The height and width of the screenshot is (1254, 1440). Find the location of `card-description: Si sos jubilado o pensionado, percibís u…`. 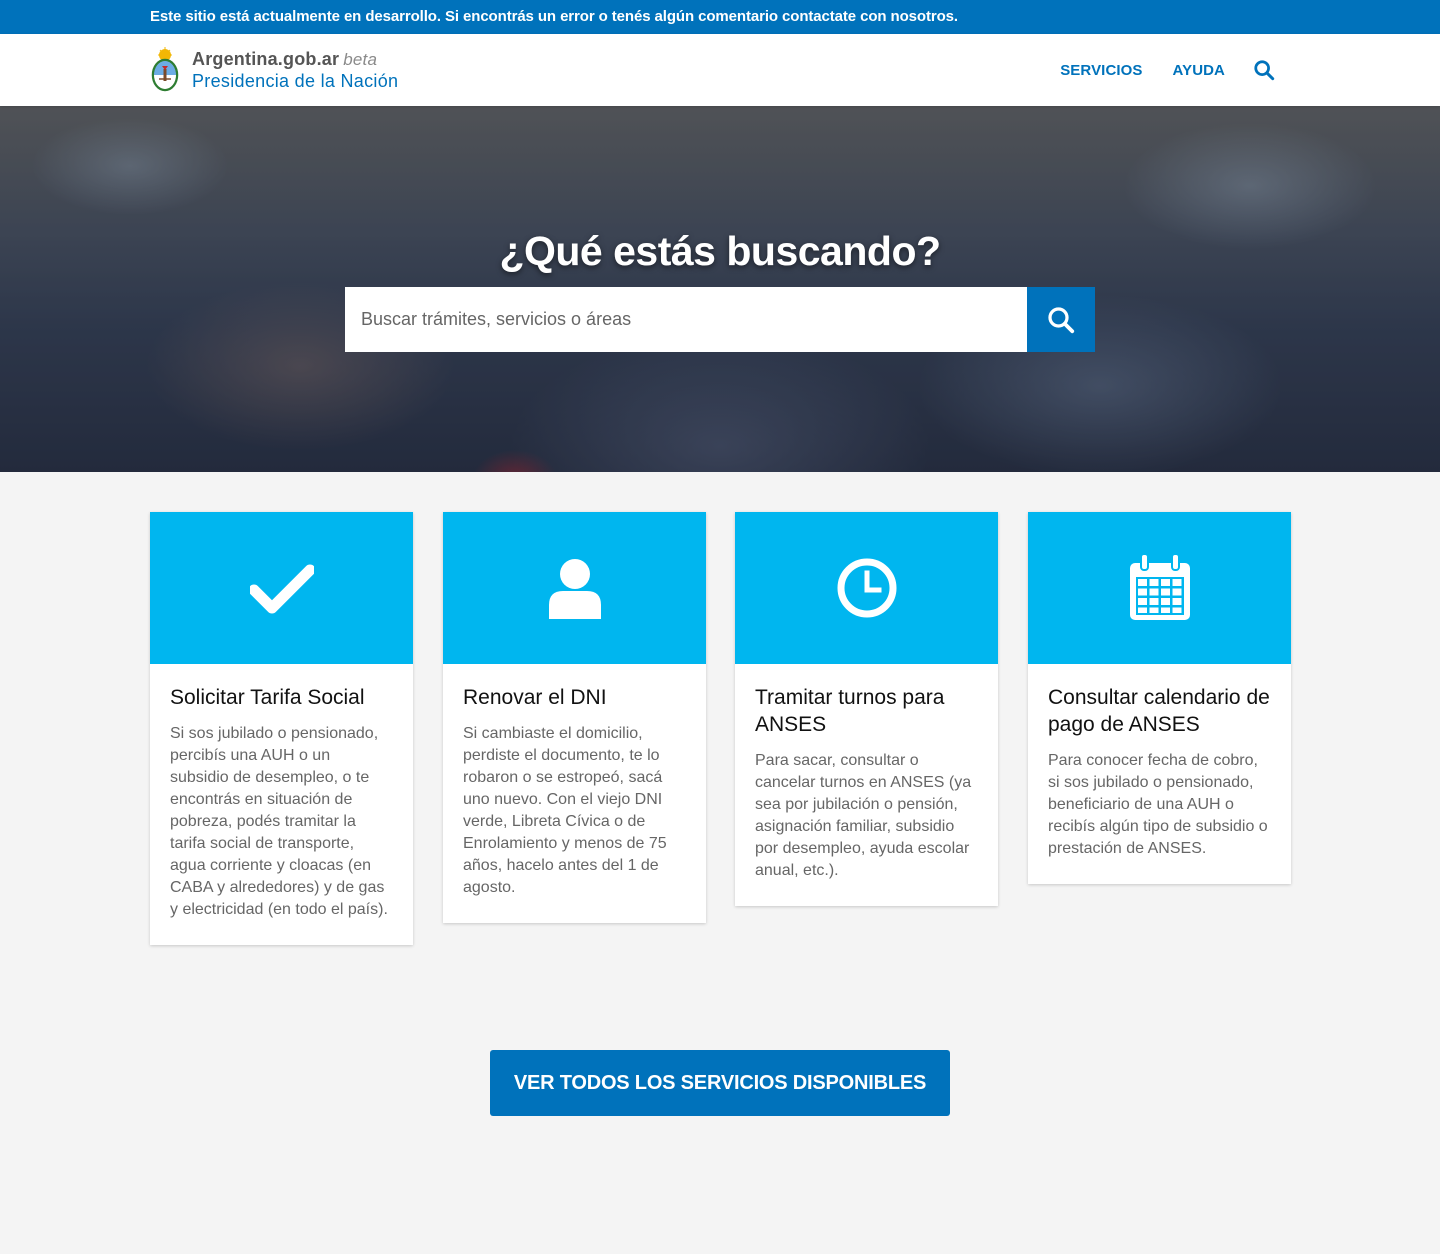

card-description: Si sos jubilado o pensionado, percibís u… is located at coordinates (279, 821).